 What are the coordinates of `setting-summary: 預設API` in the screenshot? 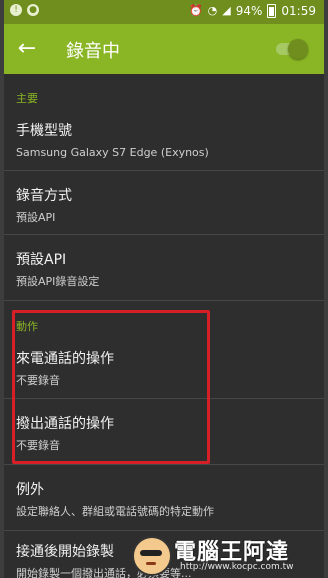 It's located at (36, 217).